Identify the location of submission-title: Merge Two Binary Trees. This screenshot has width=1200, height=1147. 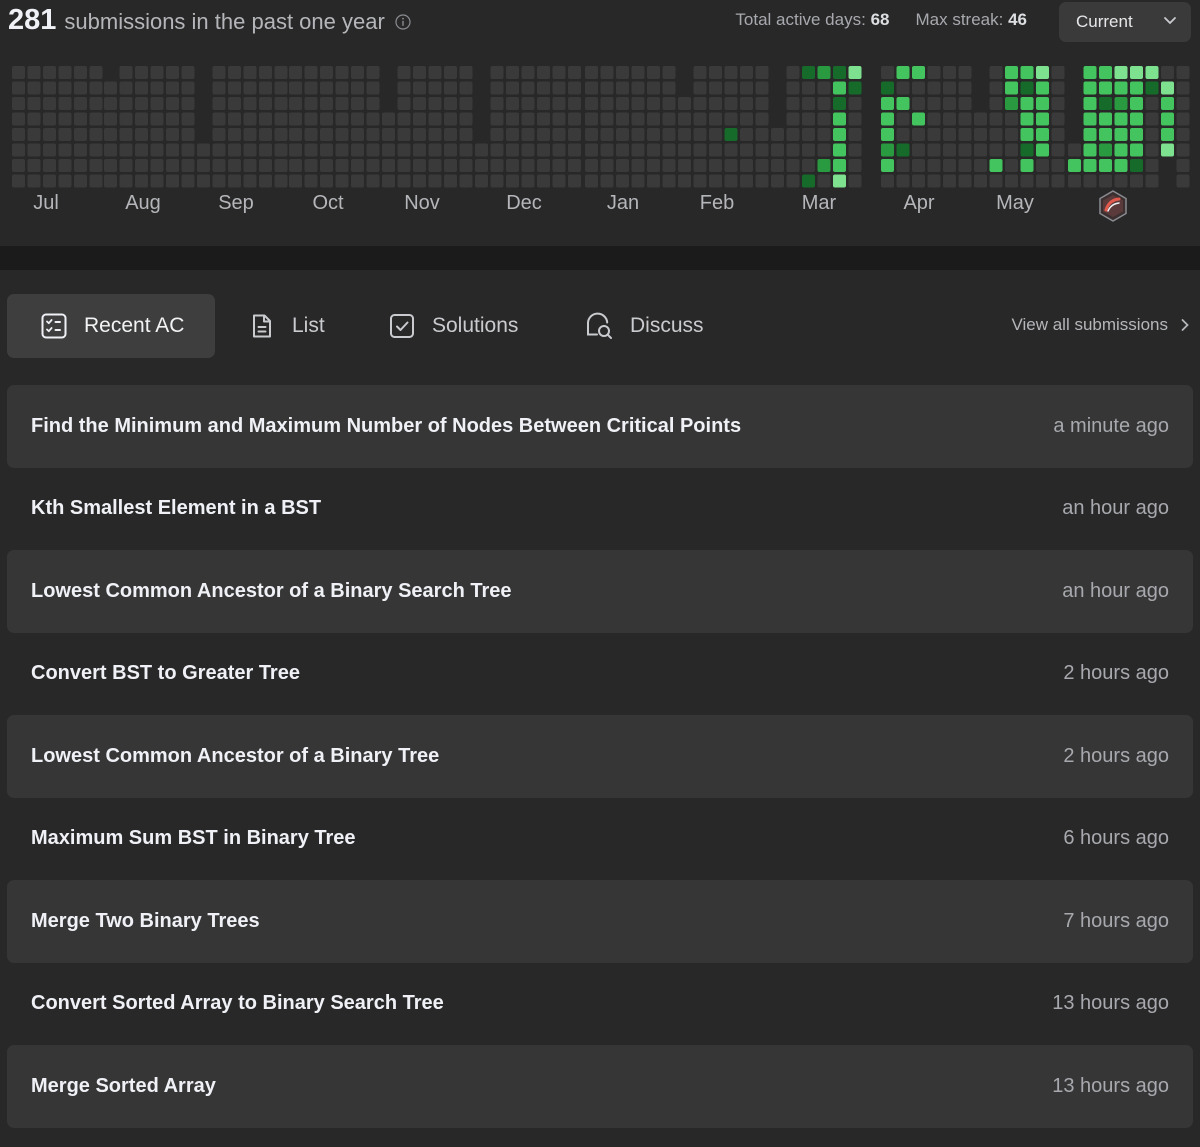
(145, 921).